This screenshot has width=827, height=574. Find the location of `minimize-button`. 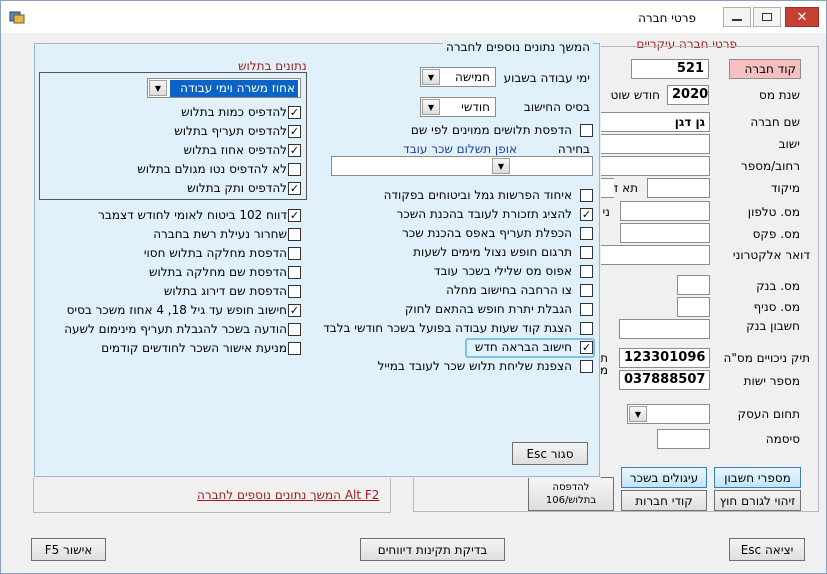

minimize-button is located at coordinates (737, 17).